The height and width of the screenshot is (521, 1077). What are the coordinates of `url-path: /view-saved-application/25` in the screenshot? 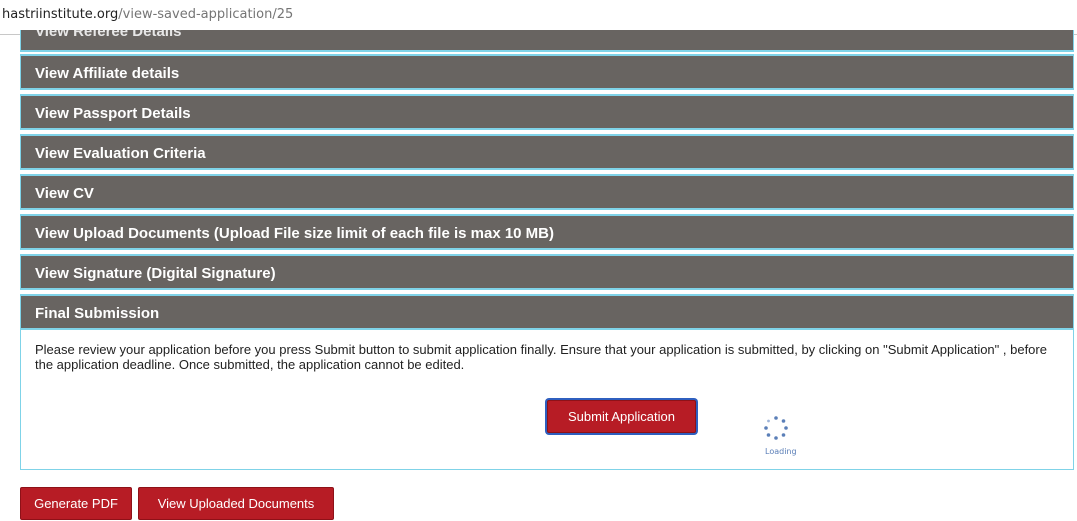 It's located at (206, 14).